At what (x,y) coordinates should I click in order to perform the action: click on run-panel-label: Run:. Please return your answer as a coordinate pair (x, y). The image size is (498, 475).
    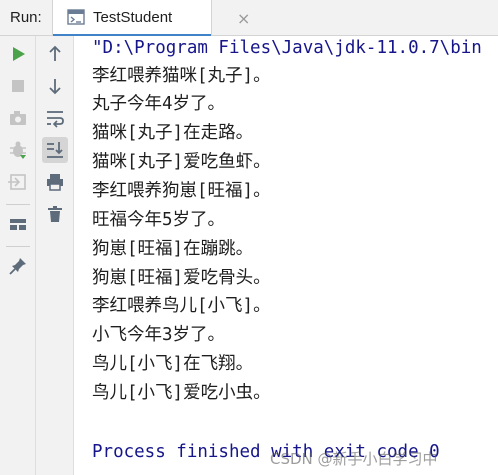
    Looking at the image, I should click on (26, 17).